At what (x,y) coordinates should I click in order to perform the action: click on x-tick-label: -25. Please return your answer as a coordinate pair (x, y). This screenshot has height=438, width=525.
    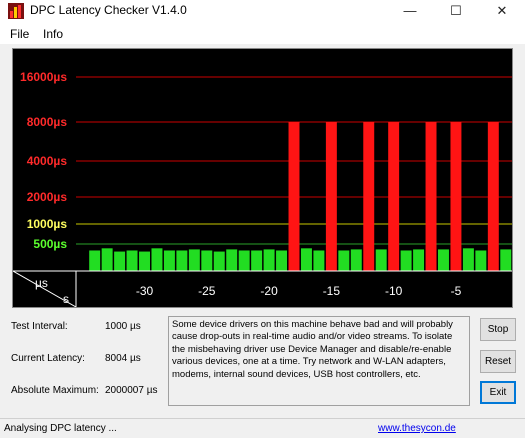
    Looking at the image, I should click on (207, 291).